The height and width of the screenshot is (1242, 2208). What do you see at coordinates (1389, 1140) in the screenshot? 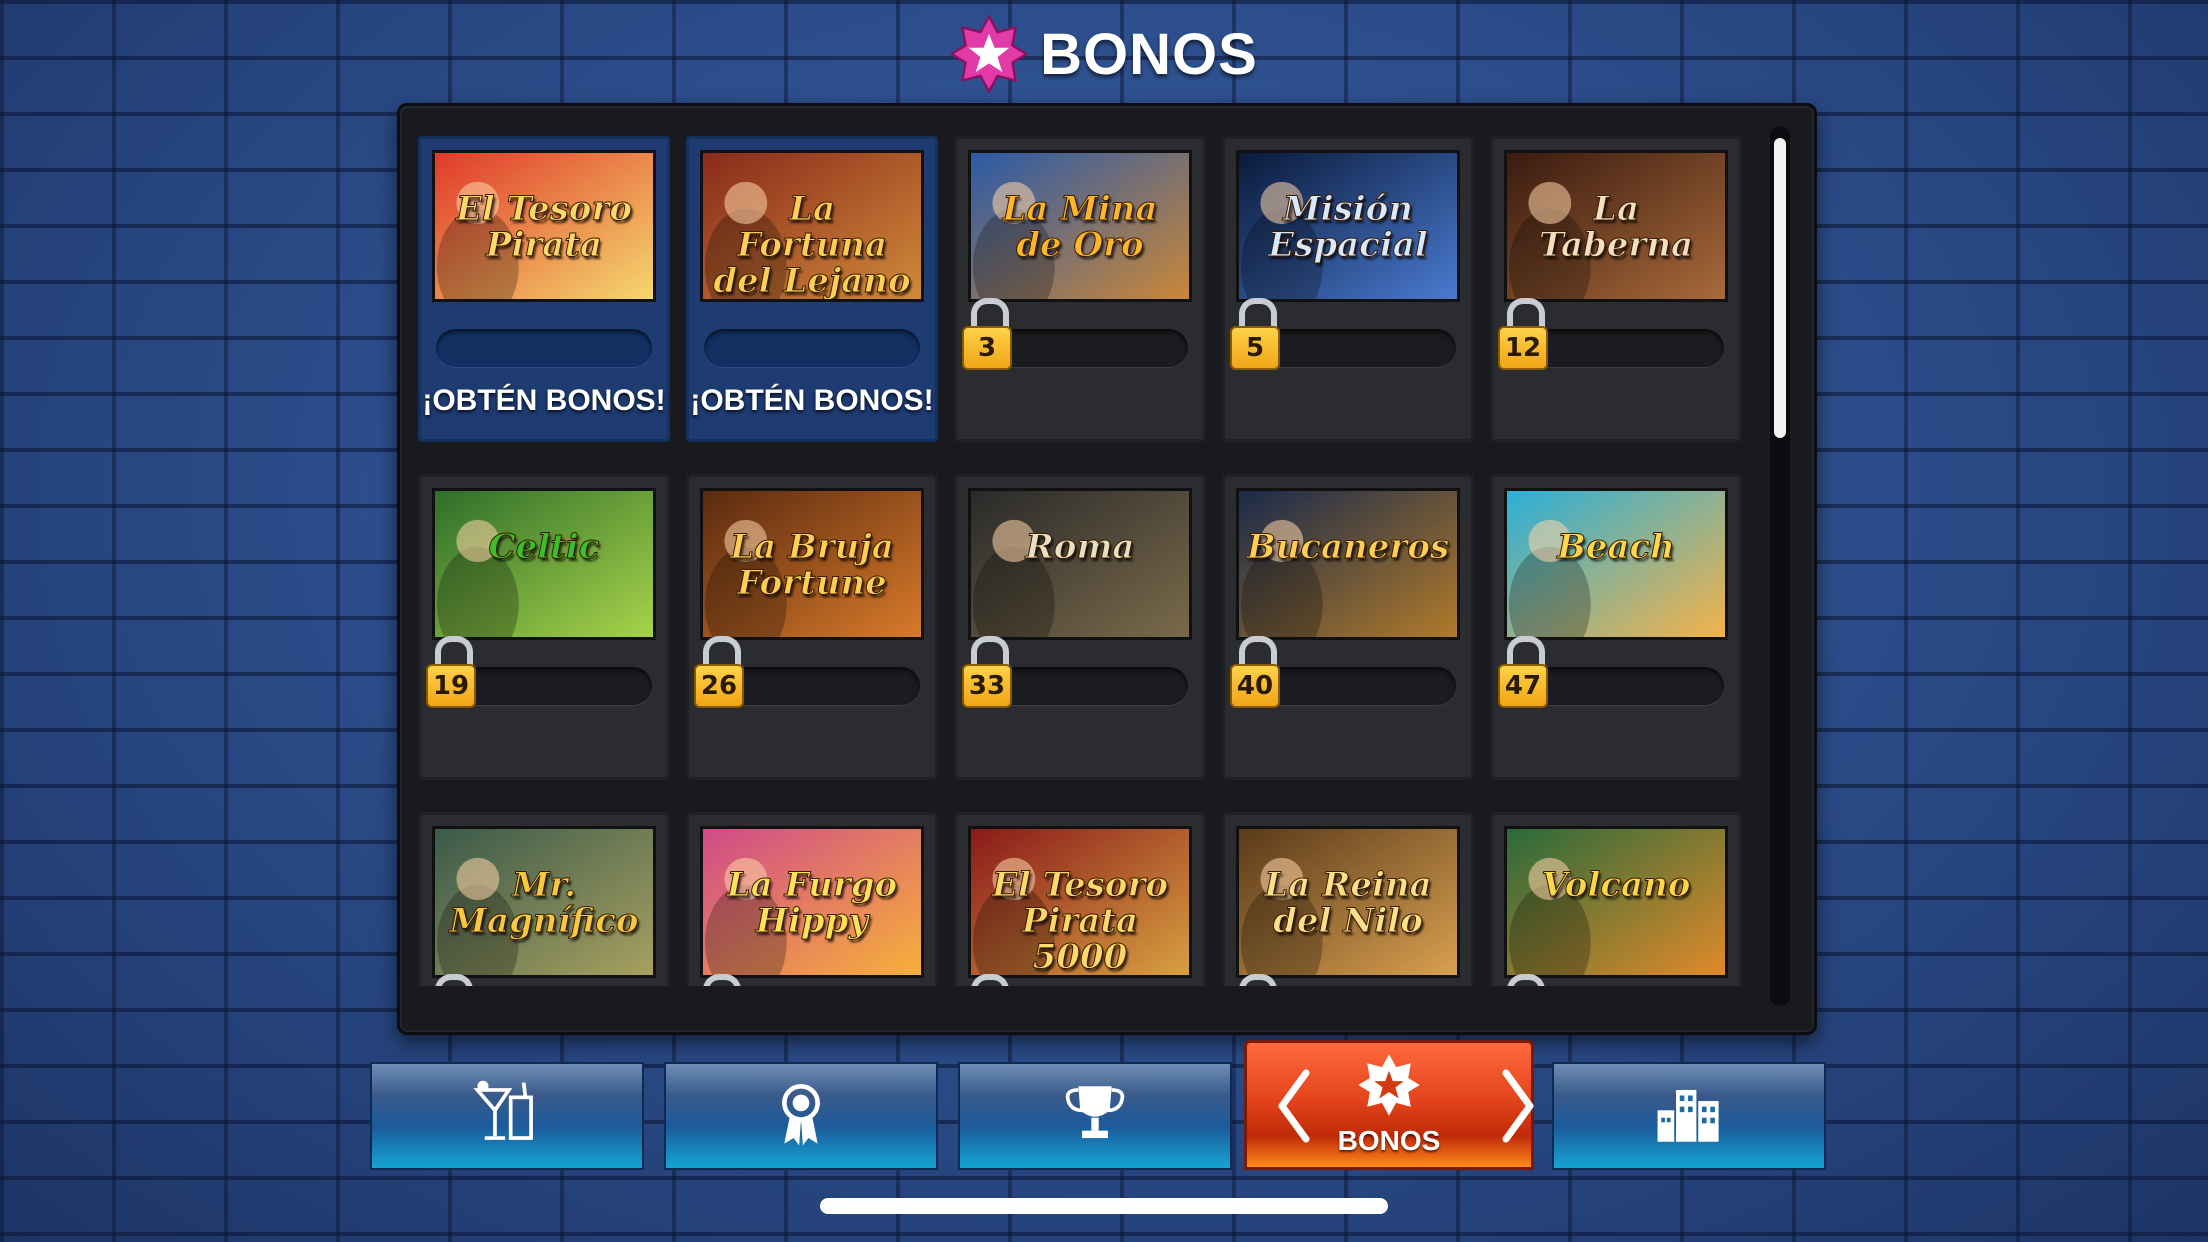
I see `nav-label: BONOS` at bounding box center [1389, 1140].